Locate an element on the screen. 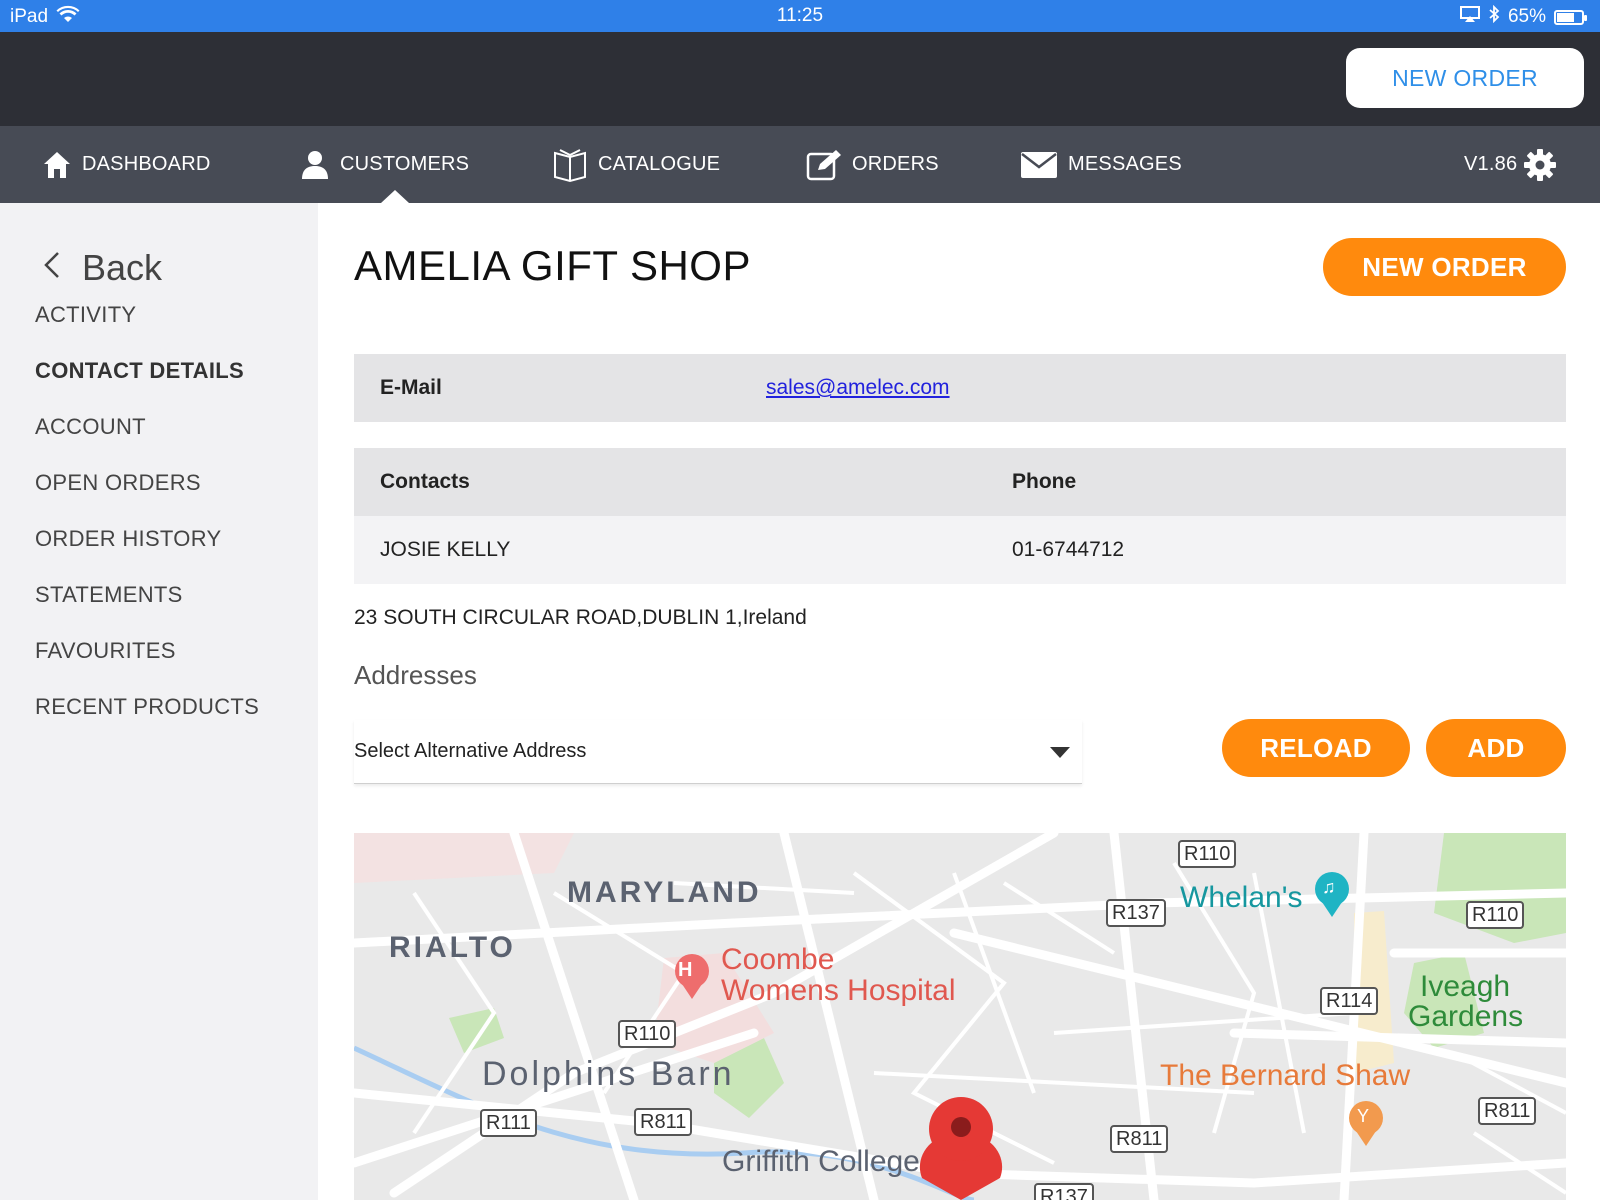 This screenshot has width=1600, height=1200. active-nav-indicator is located at coordinates (395, 196).